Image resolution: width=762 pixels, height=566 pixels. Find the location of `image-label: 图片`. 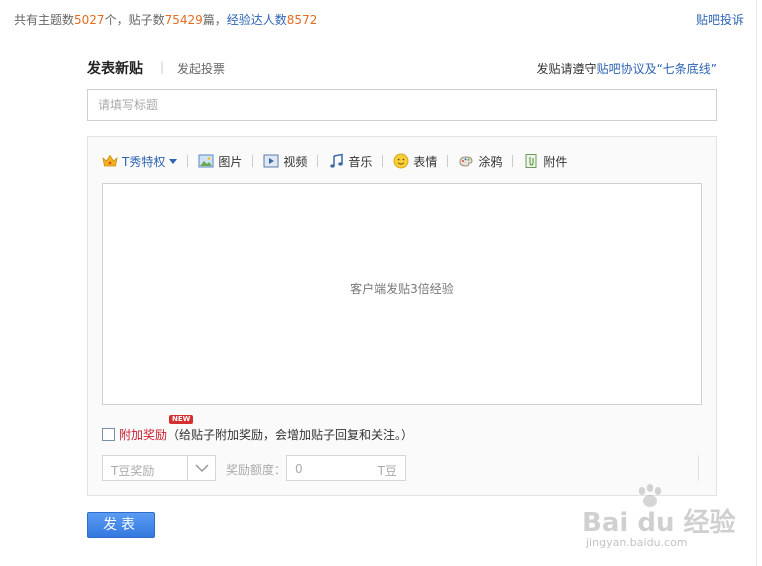

image-label: 图片 is located at coordinates (230, 161).